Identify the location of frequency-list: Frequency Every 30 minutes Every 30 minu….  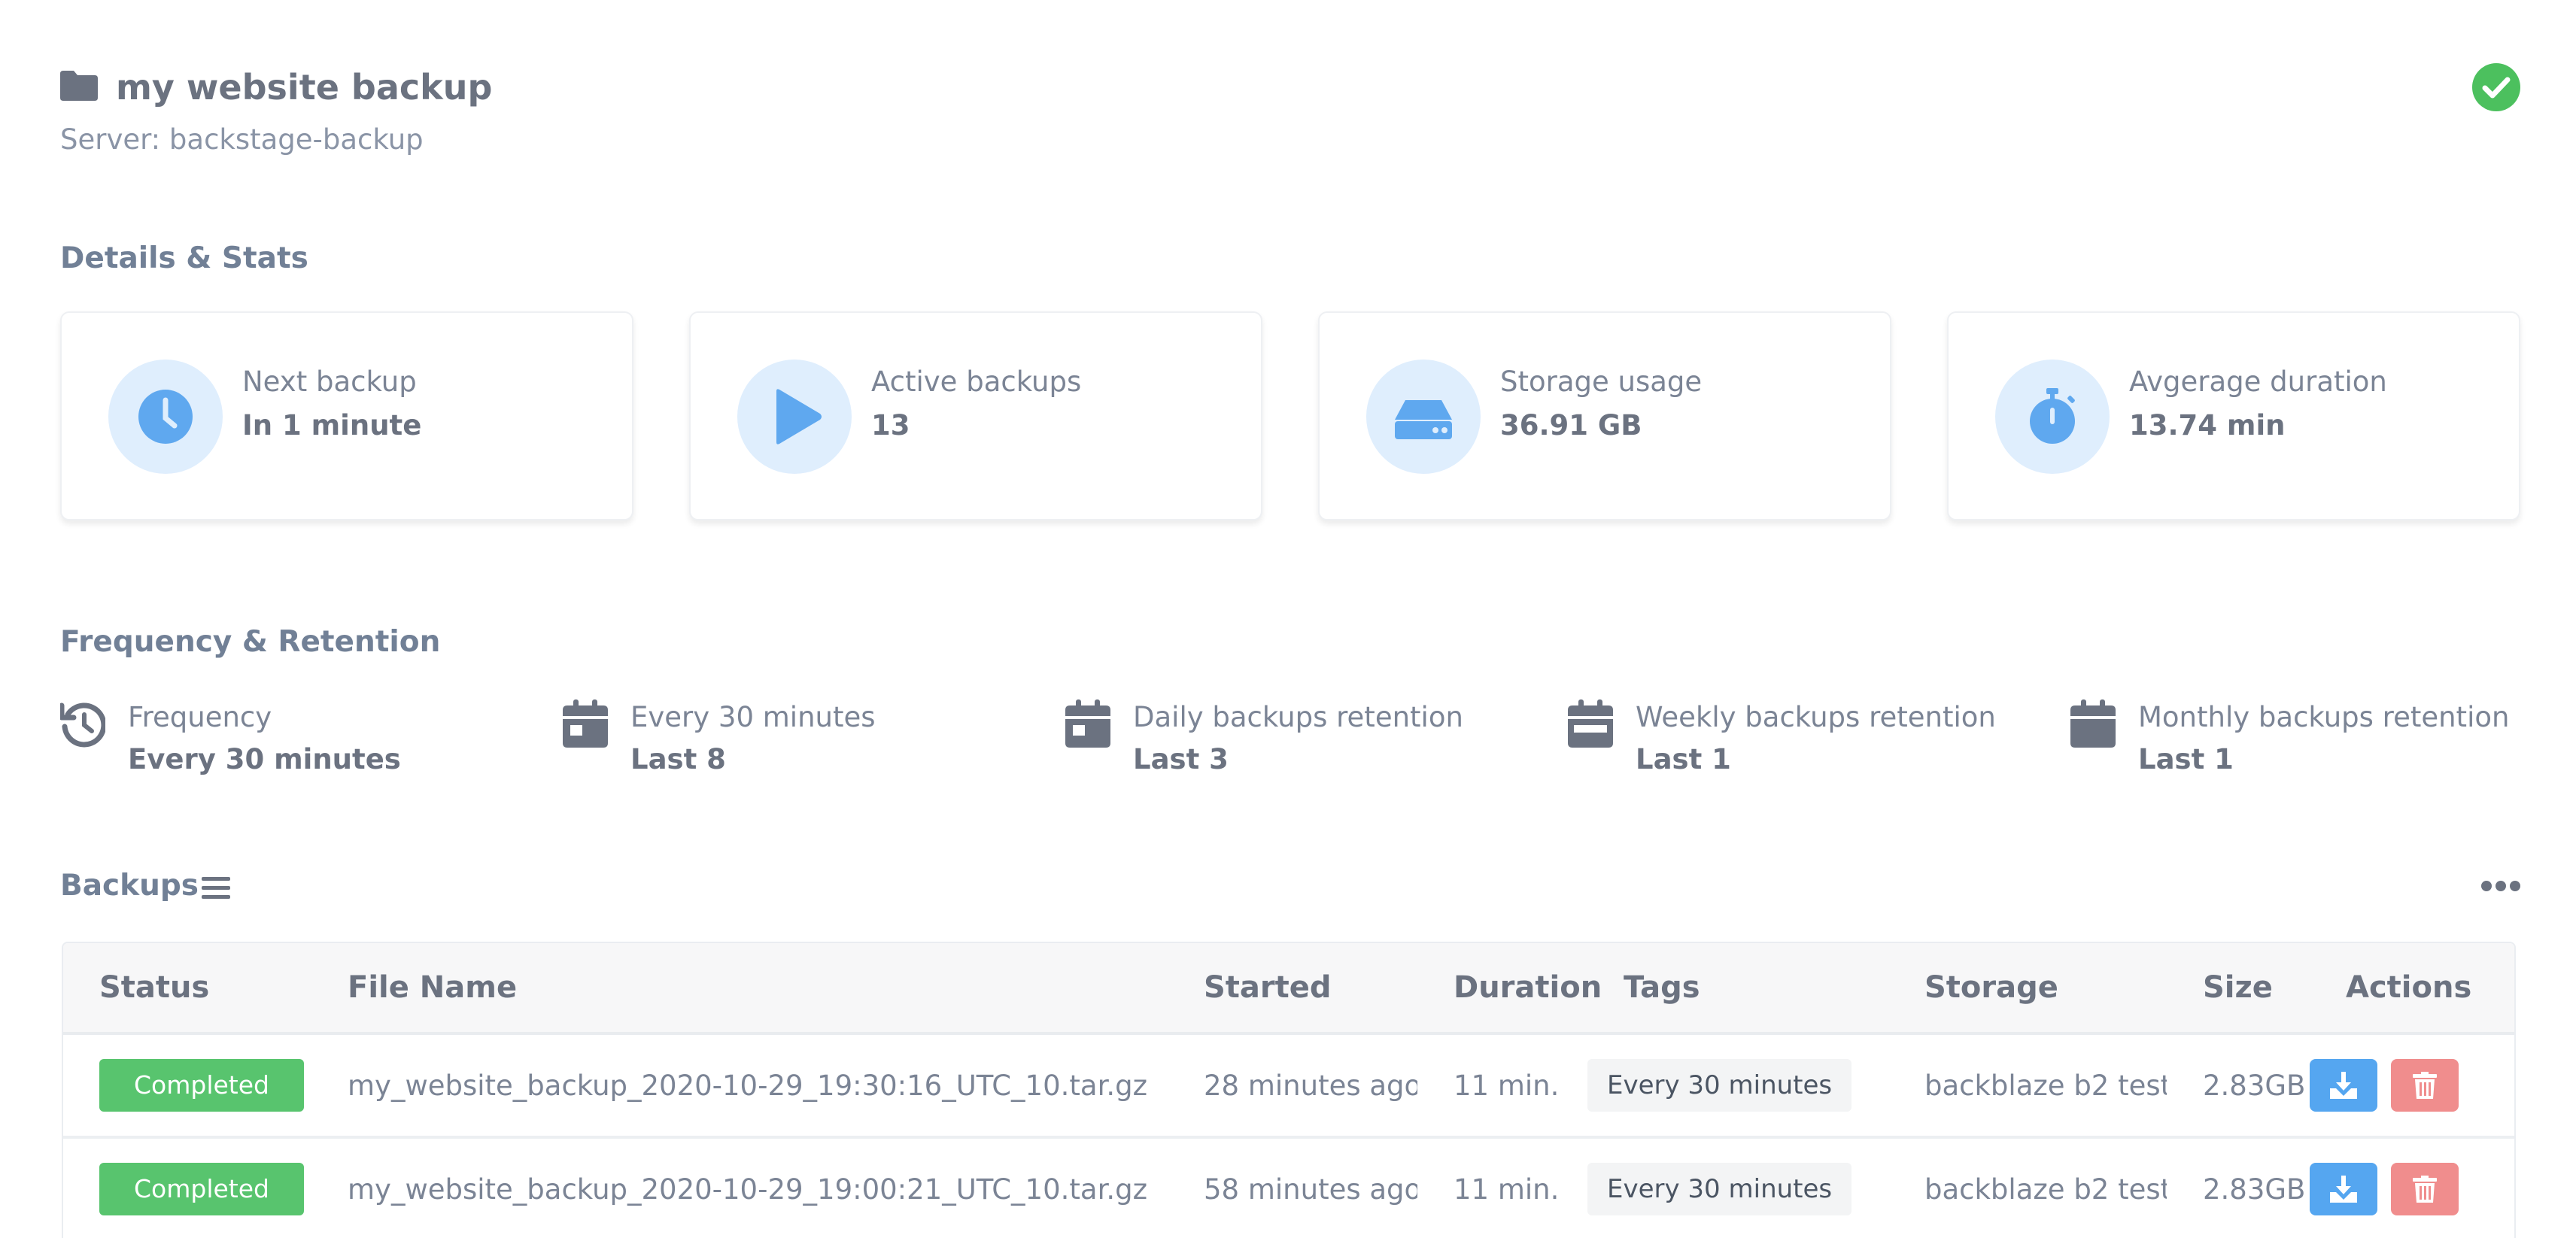
(1302, 741).